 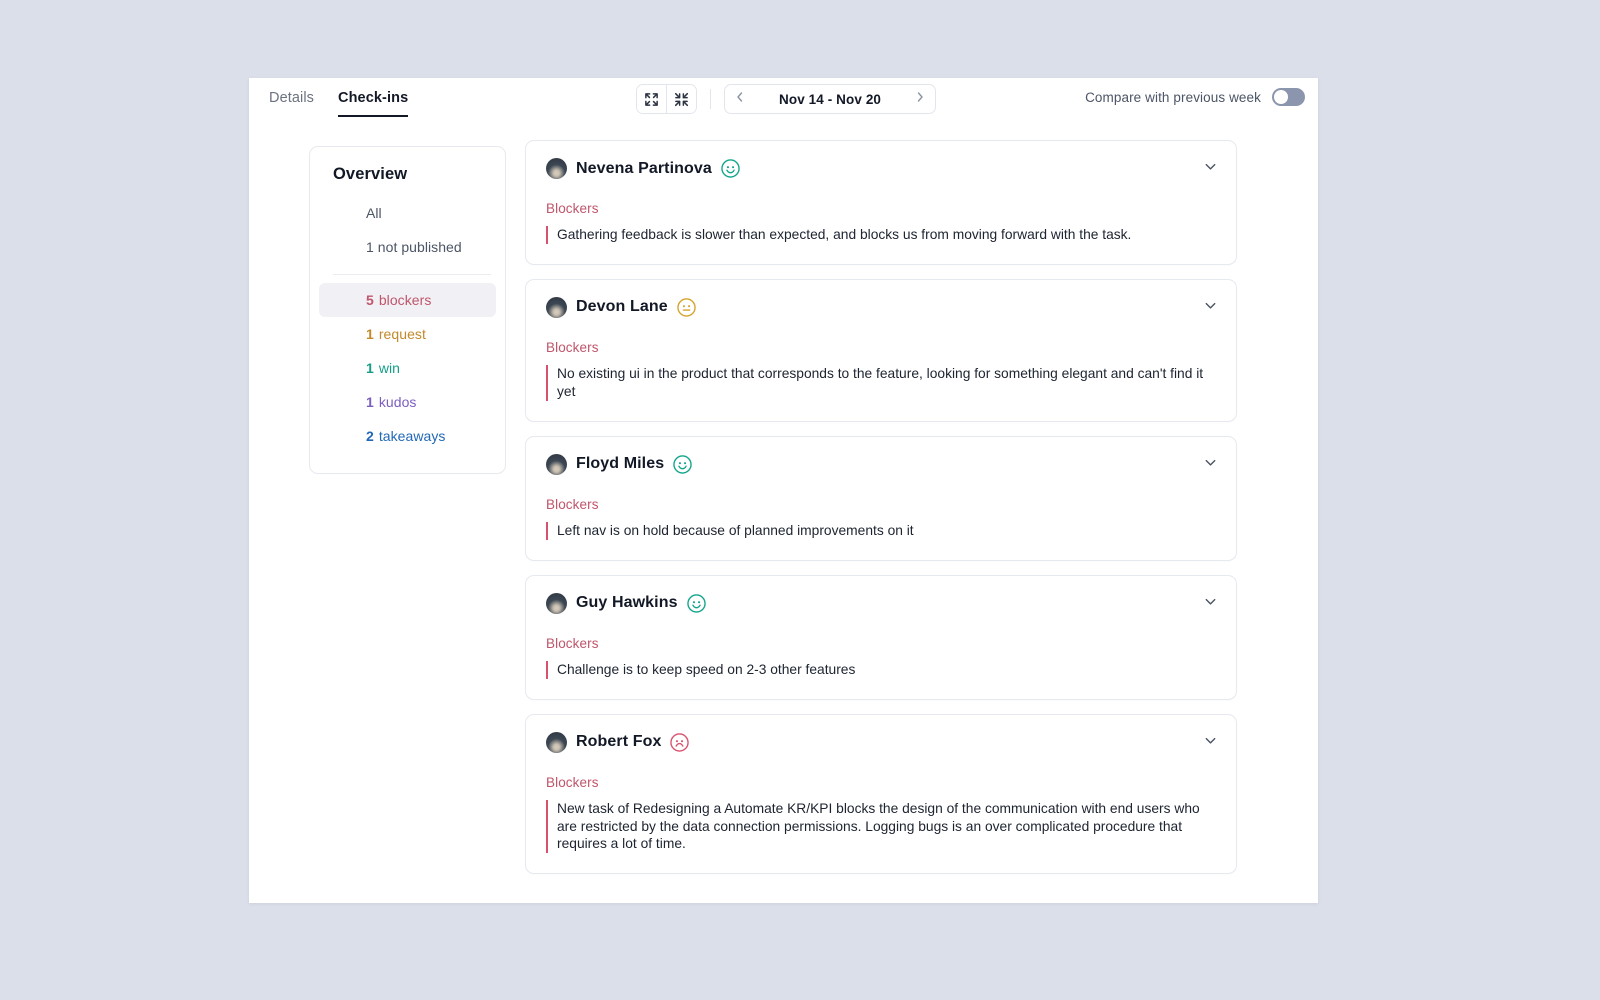 I want to click on overview-item-label: kudos, so click(x=397, y=402).